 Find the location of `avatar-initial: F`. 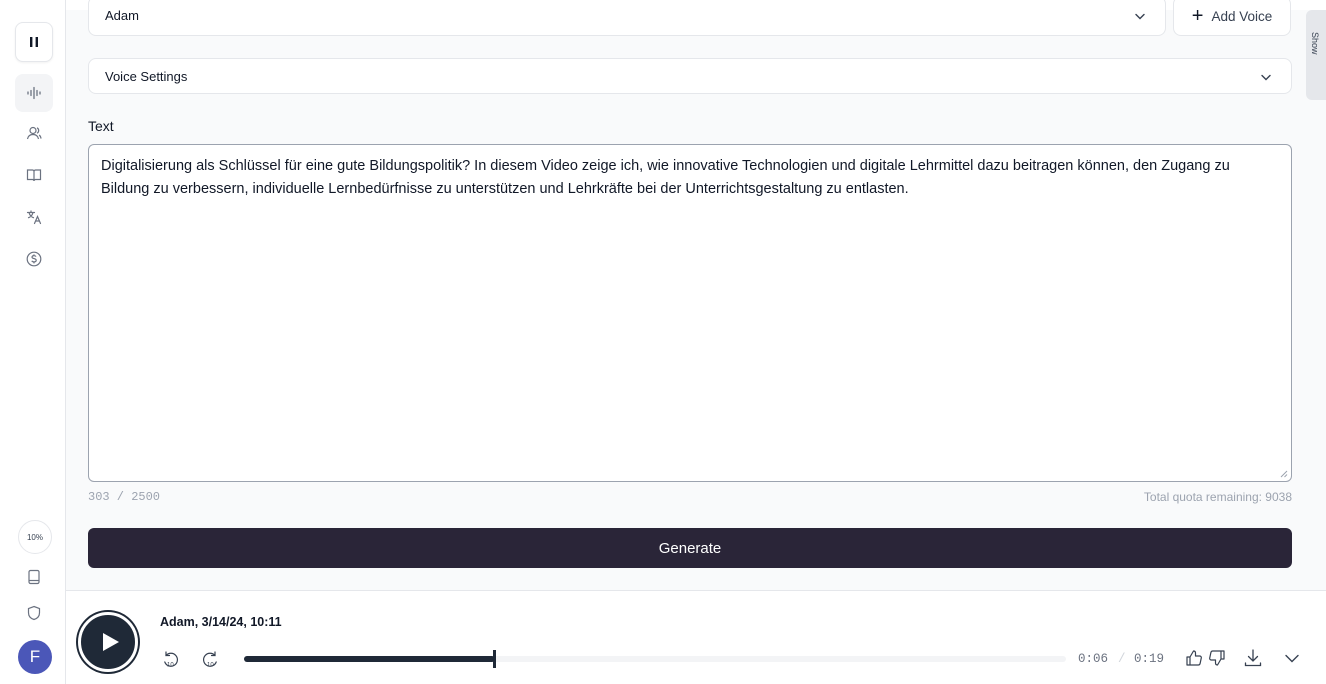

avatar-initial: F is located at coordinates (35, 656).